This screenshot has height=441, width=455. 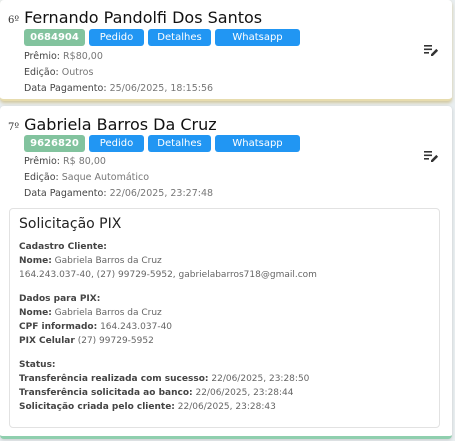 What do you see at coordinates (63, 247) in the screenshot?
I see `cadastro-heading: Cadastro Cliente:` at bounding box center [63, 247].